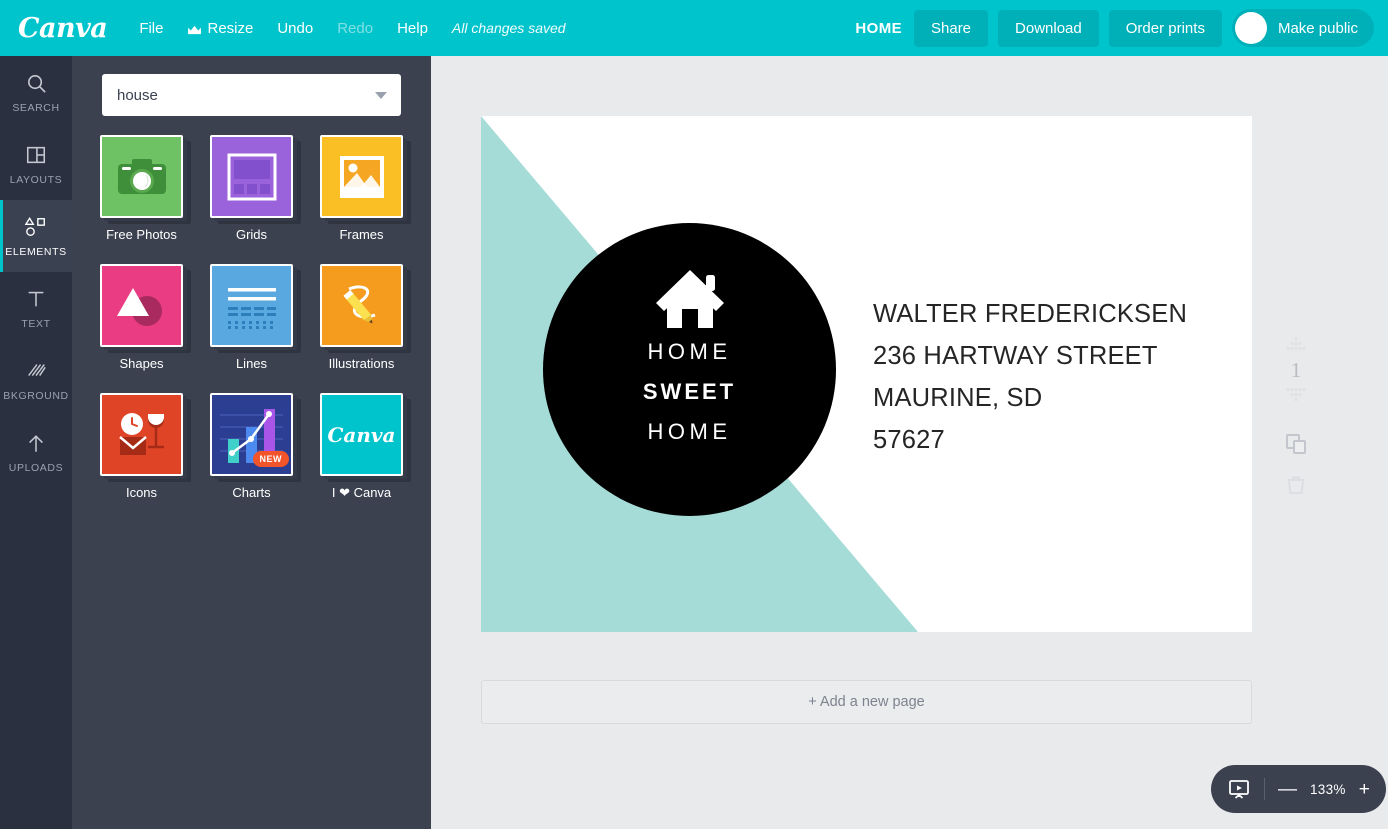 This screenshot has width=1388, height=829. Describe the element at coordinates (141, 176) in the screenshot. I see `camera-icon` at that location.